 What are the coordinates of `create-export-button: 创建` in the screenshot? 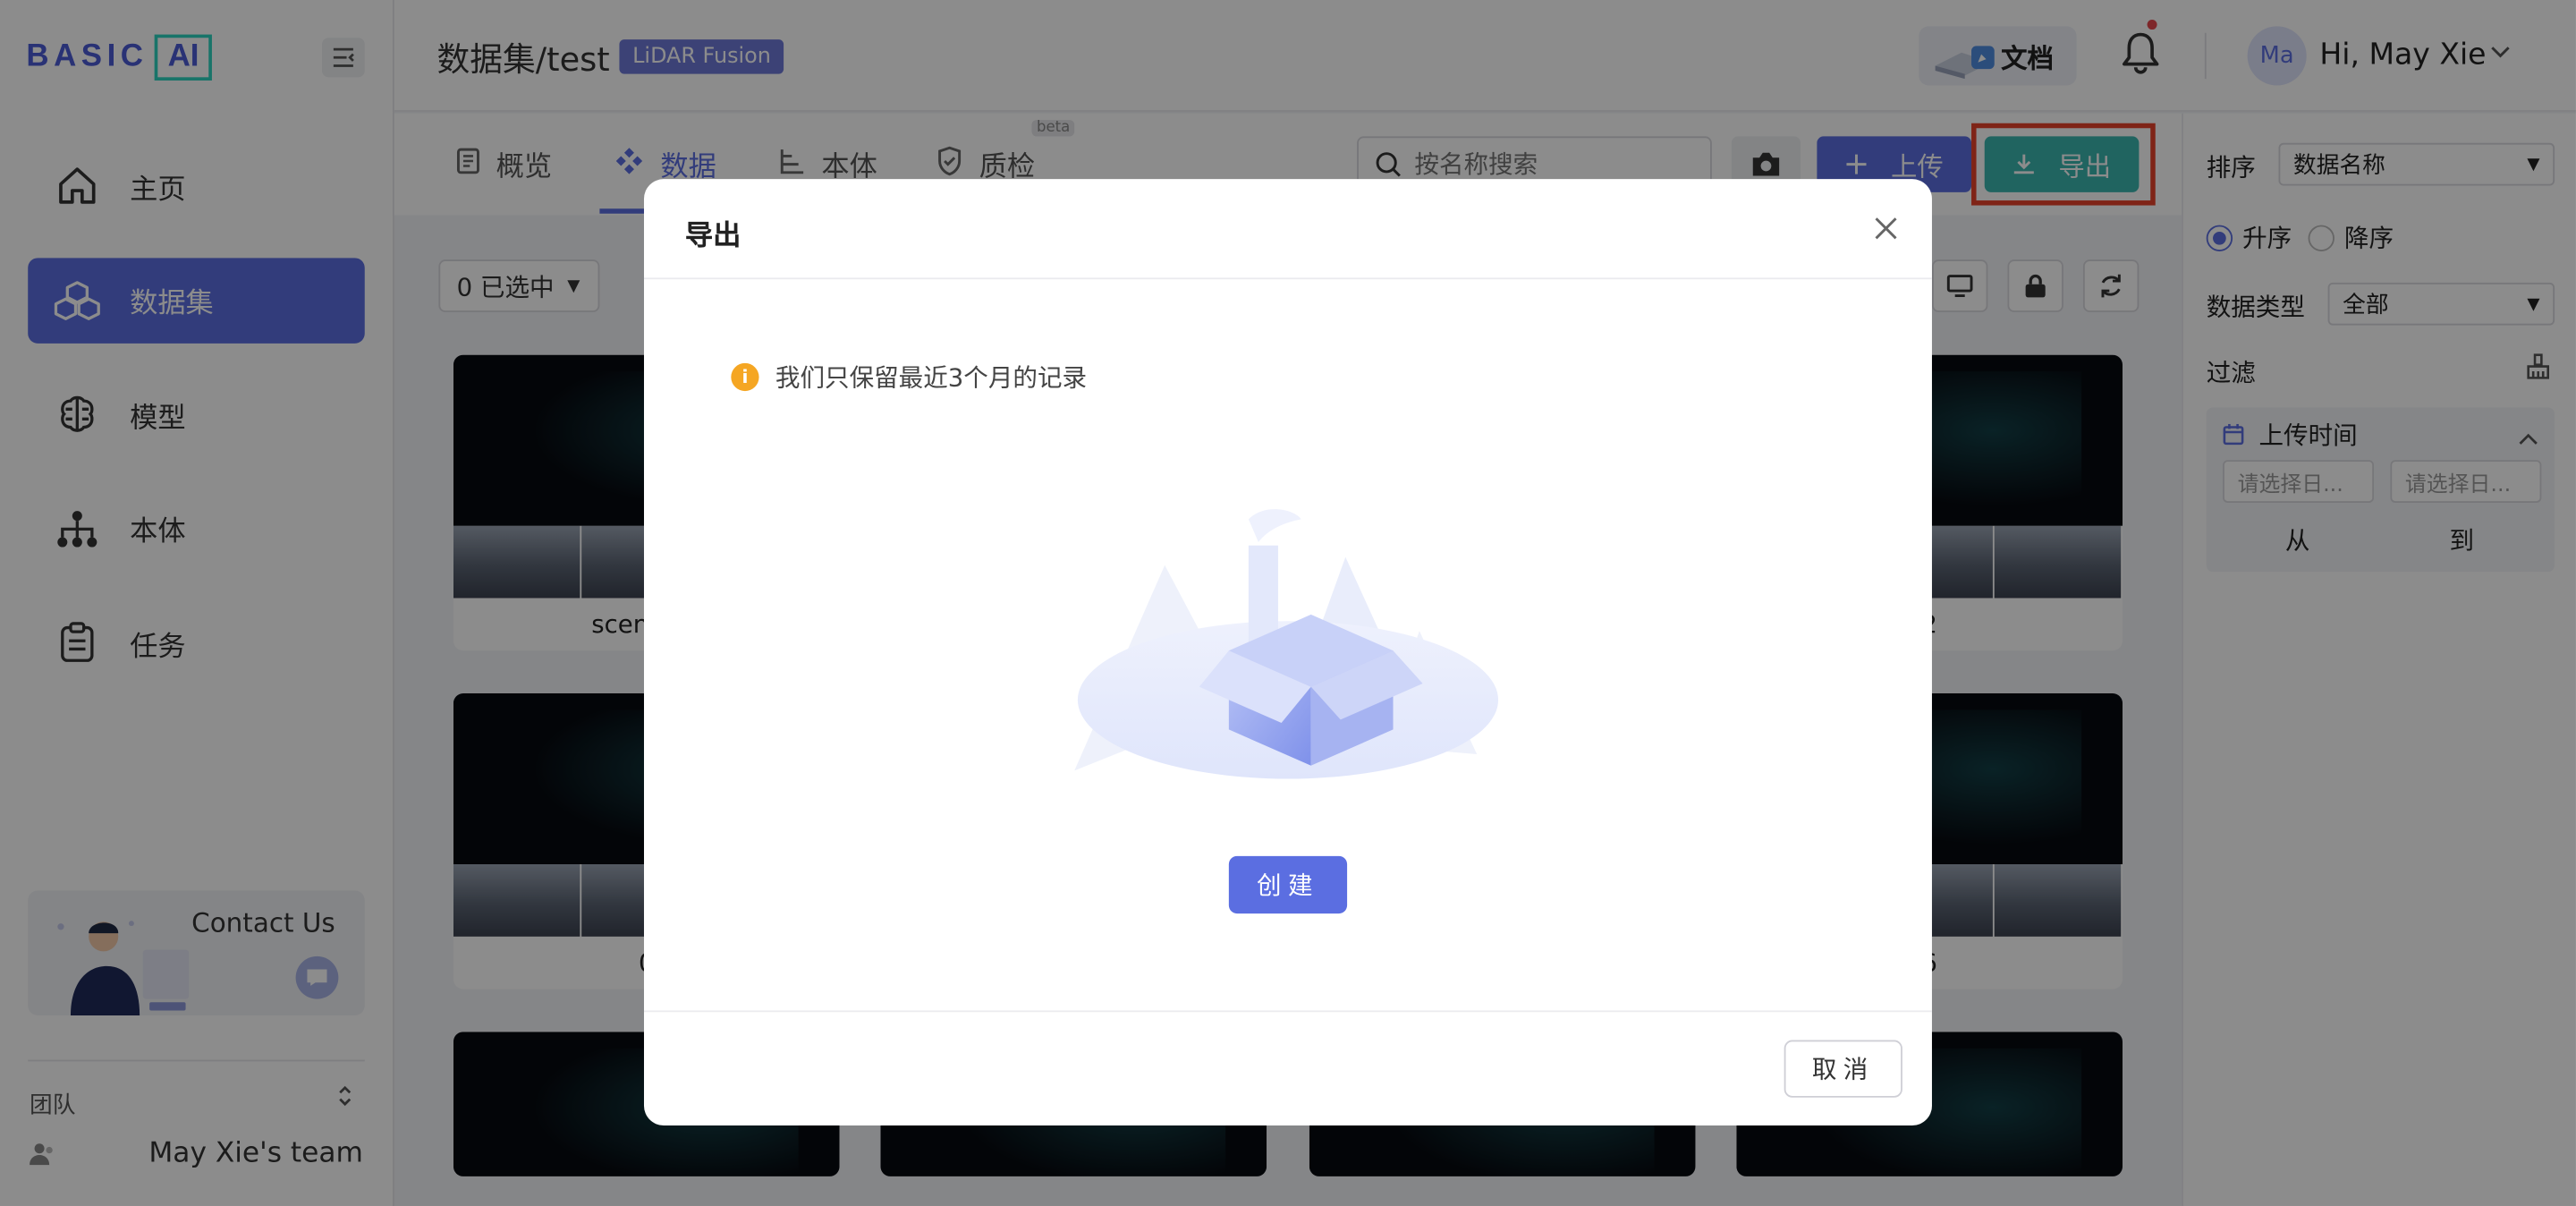 It's located at (1288, 884).